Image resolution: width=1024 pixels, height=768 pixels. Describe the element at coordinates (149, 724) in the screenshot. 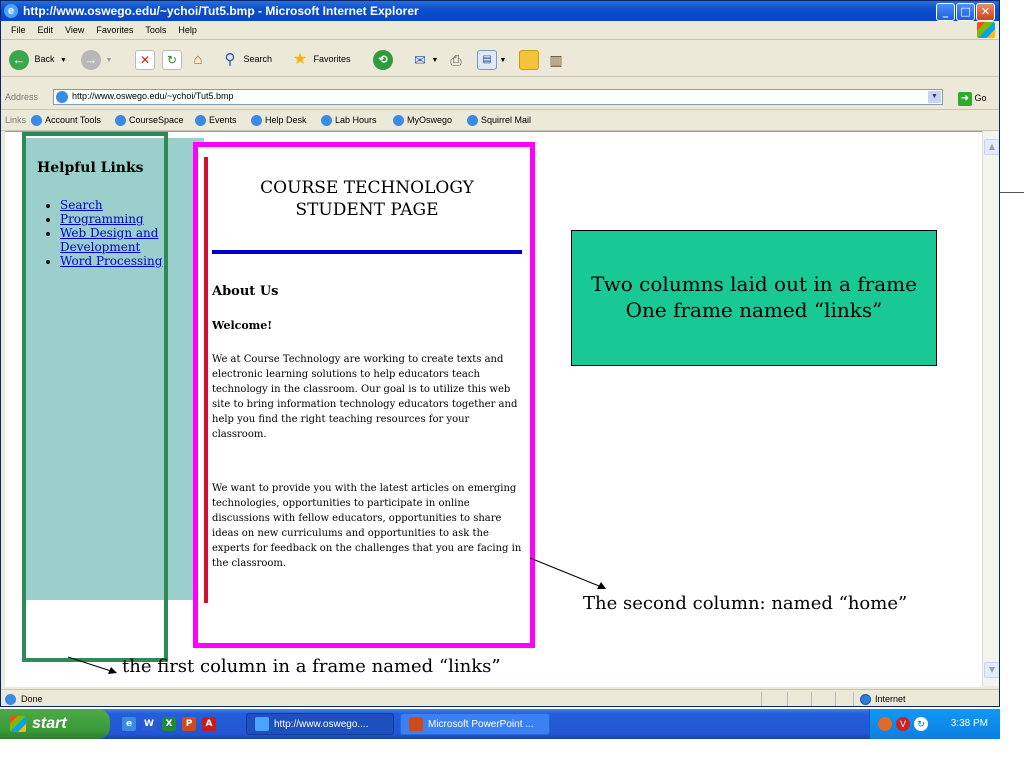

I see `word-icon: W` at that location.